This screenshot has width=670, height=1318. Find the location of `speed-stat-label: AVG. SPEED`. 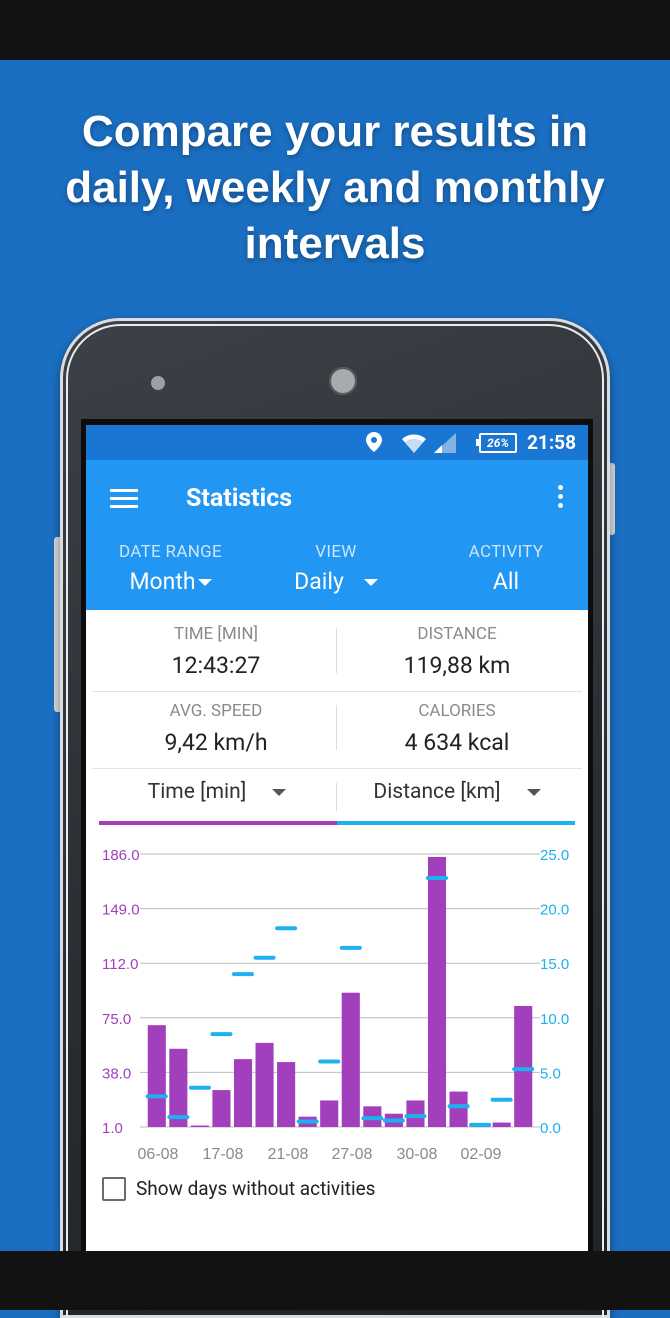

speed-stat-label: AVG. SPEED is located at coordinates (216, 711).